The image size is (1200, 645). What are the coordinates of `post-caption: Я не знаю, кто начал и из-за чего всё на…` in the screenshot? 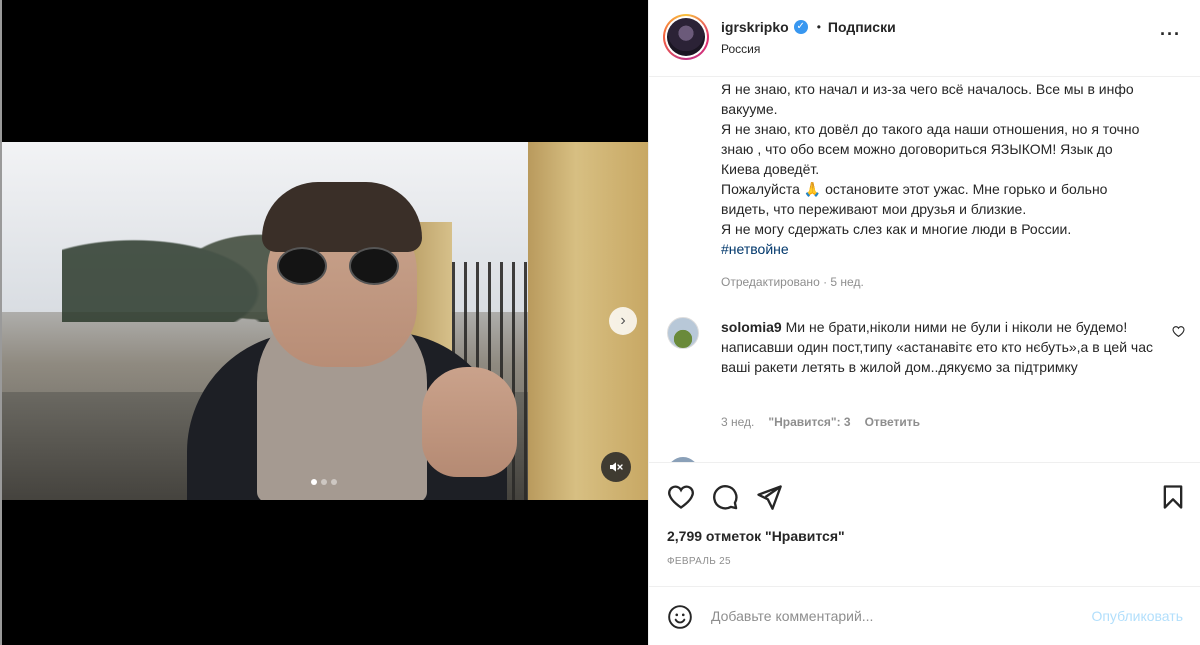 It's located at (936, 169).